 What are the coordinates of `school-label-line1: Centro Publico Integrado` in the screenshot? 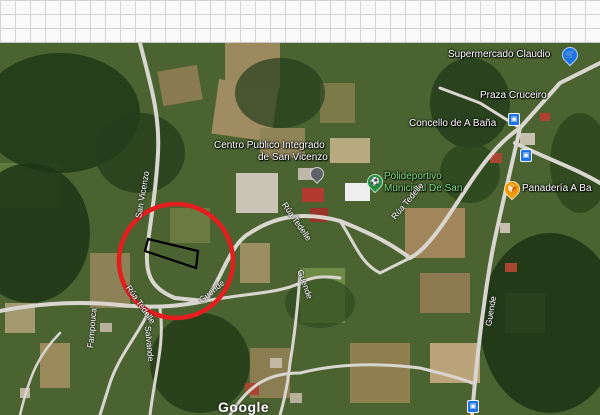 It's located at (269, 145).